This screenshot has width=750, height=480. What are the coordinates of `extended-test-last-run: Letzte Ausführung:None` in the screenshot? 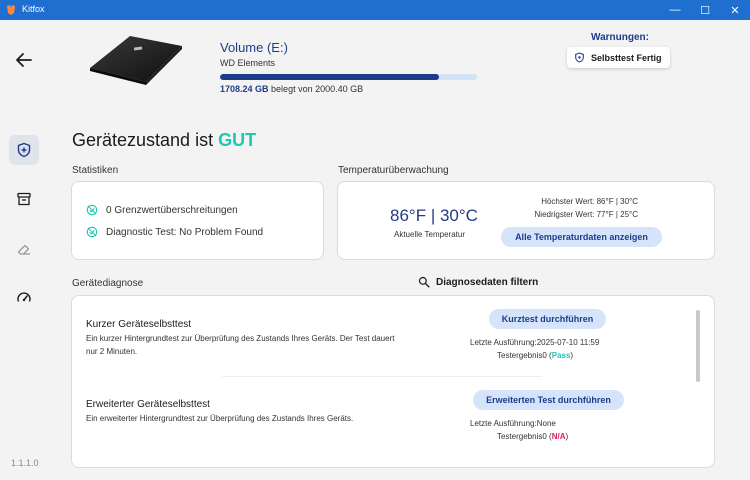 It's located at (513, 423).